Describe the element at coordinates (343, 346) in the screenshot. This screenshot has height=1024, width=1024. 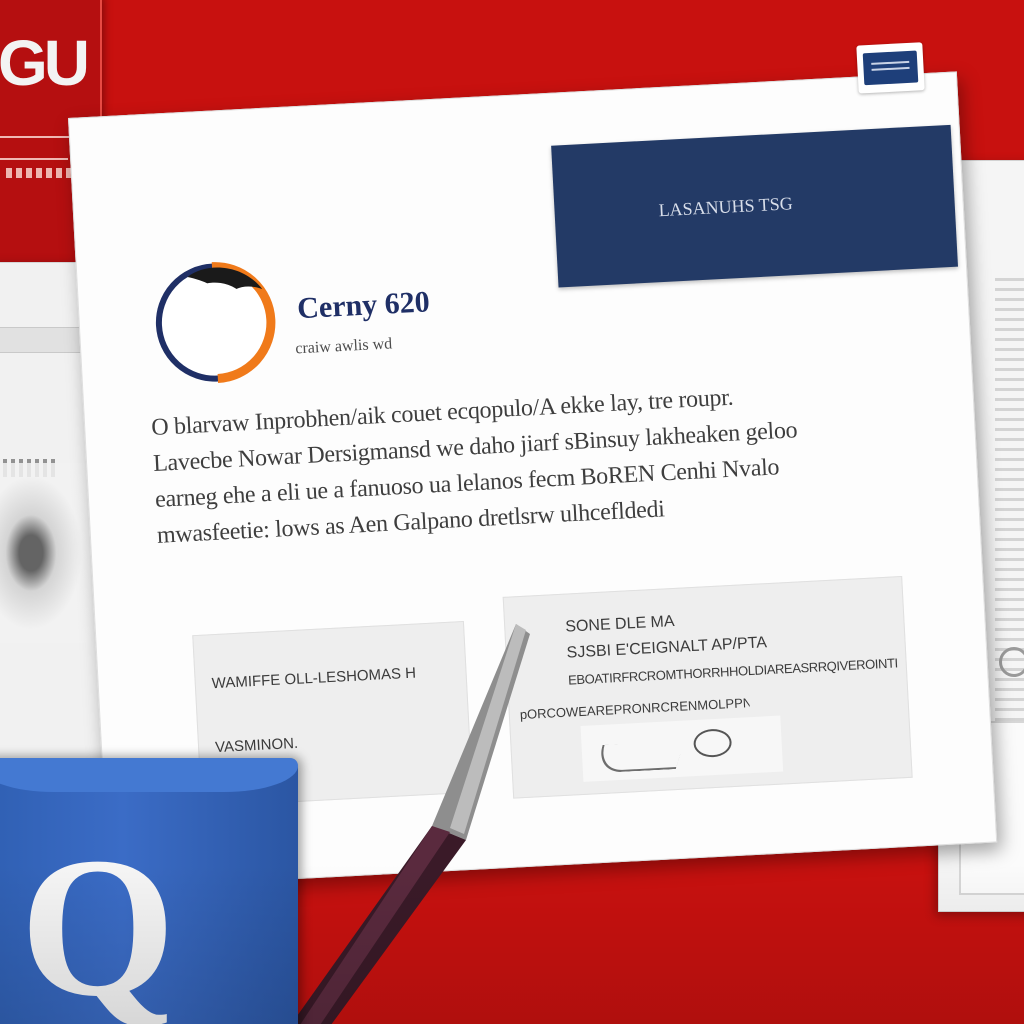
I see `emblem-subtitle: craiw awlis wd` at that location.